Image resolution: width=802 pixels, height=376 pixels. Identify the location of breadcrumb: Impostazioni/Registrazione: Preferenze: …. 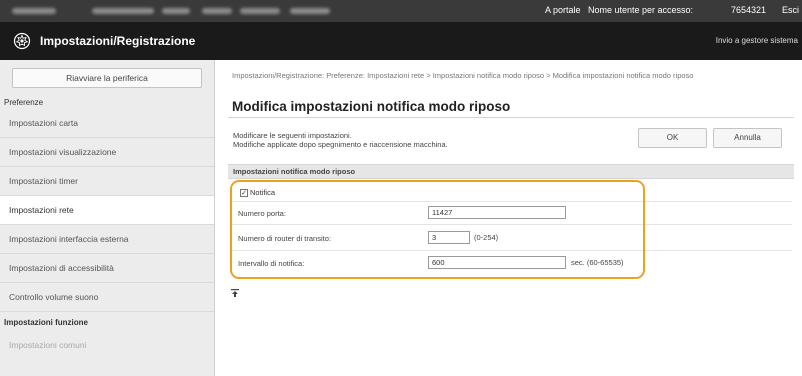
(463, 75).